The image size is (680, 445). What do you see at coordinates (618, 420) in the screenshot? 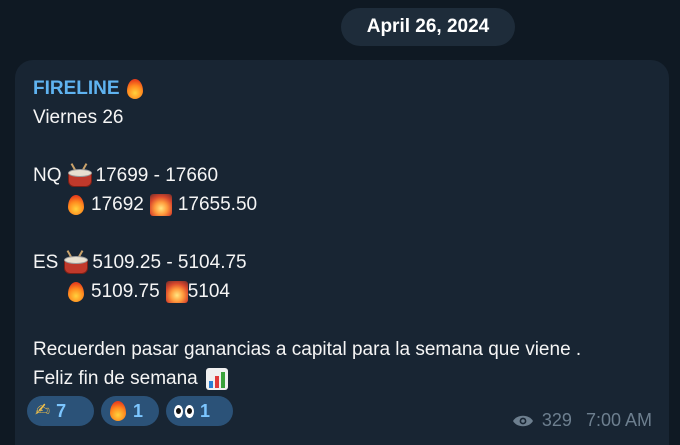
I see `message-time: 7:00 AM` at bounding box center [618, 420].